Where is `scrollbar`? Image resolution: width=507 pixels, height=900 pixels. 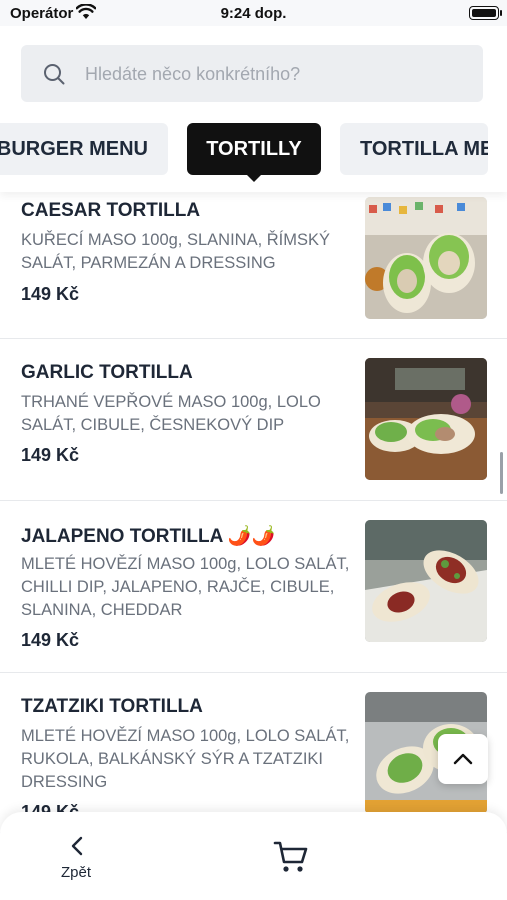
scrollbar is located at coordinates (501, 473).